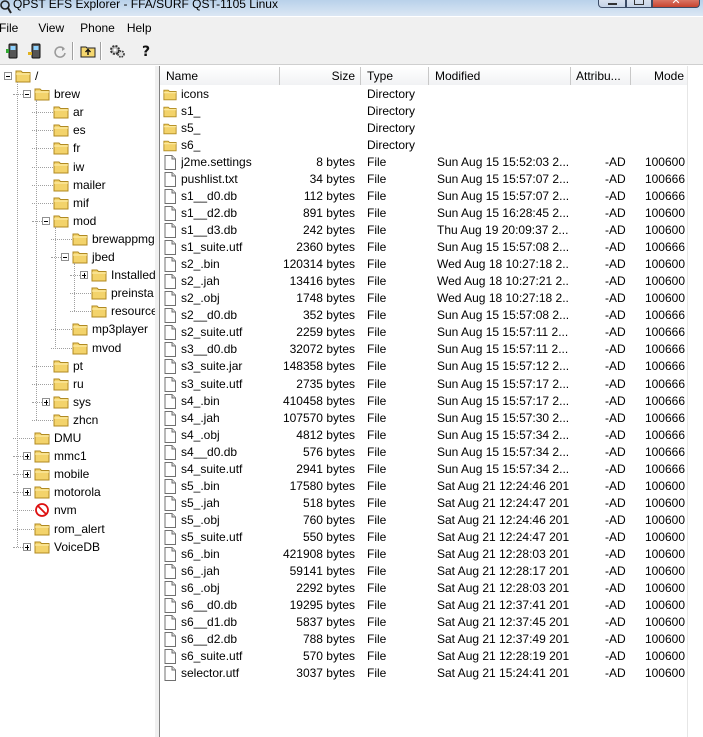 This screenshot has height=737, width=703. Describe the element at coordinates (77, 276) in the screenshot. I see `tree-node: Installed` at that location.